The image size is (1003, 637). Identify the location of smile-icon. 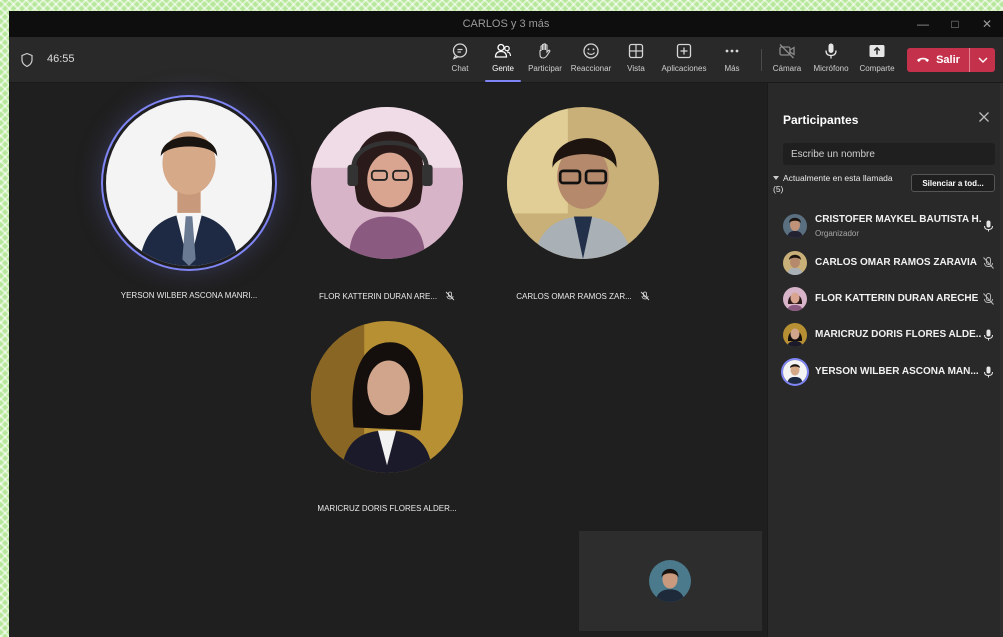
(591, 51).